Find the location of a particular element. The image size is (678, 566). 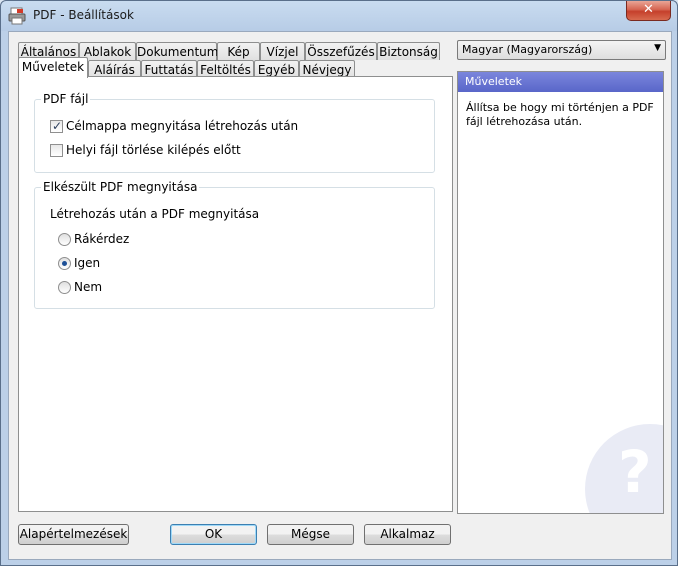

cancel-button: Mégse is located at coordinates (310, 534).